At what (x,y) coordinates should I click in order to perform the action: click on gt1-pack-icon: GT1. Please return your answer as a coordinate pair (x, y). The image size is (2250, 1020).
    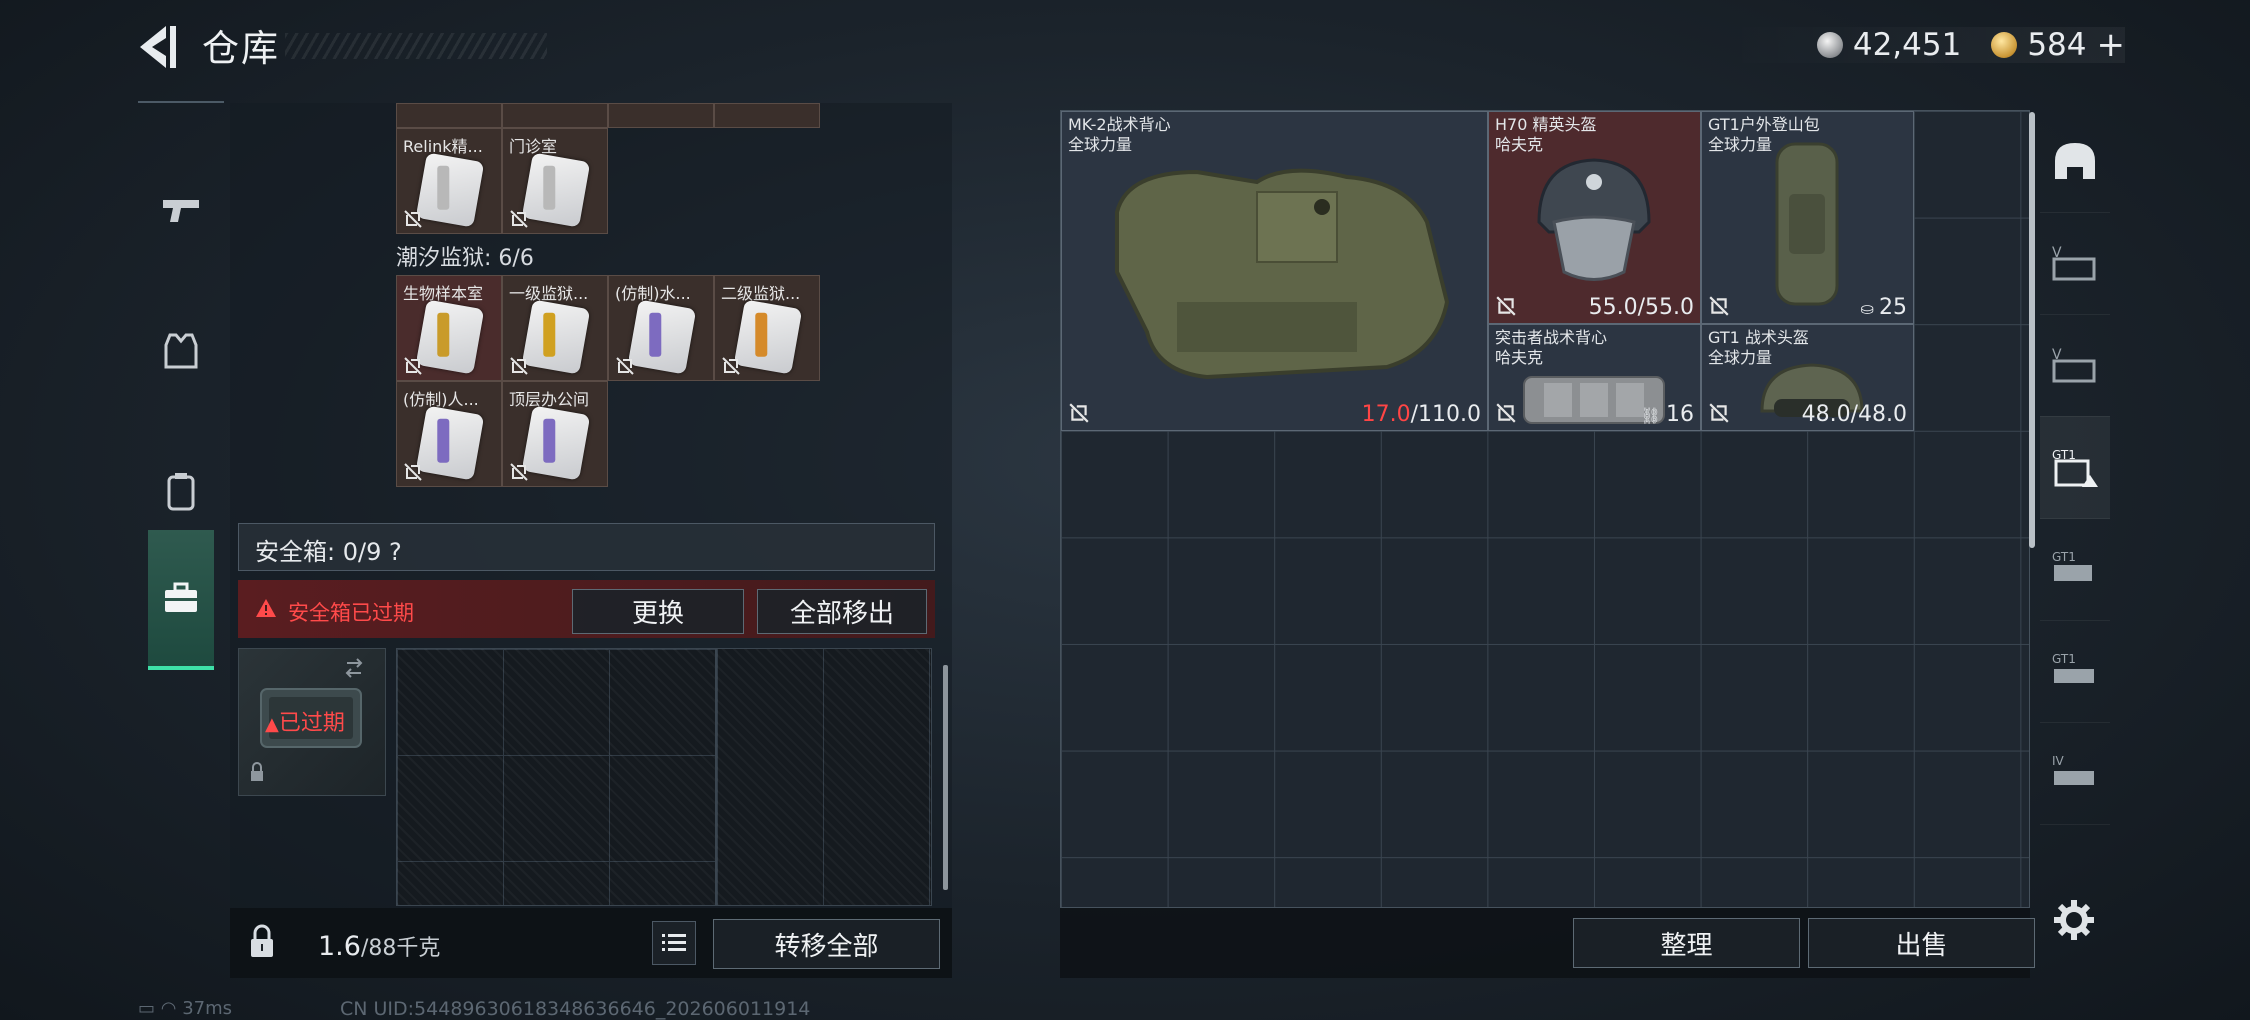
    Looking at the image, I should click on (2072, 565).